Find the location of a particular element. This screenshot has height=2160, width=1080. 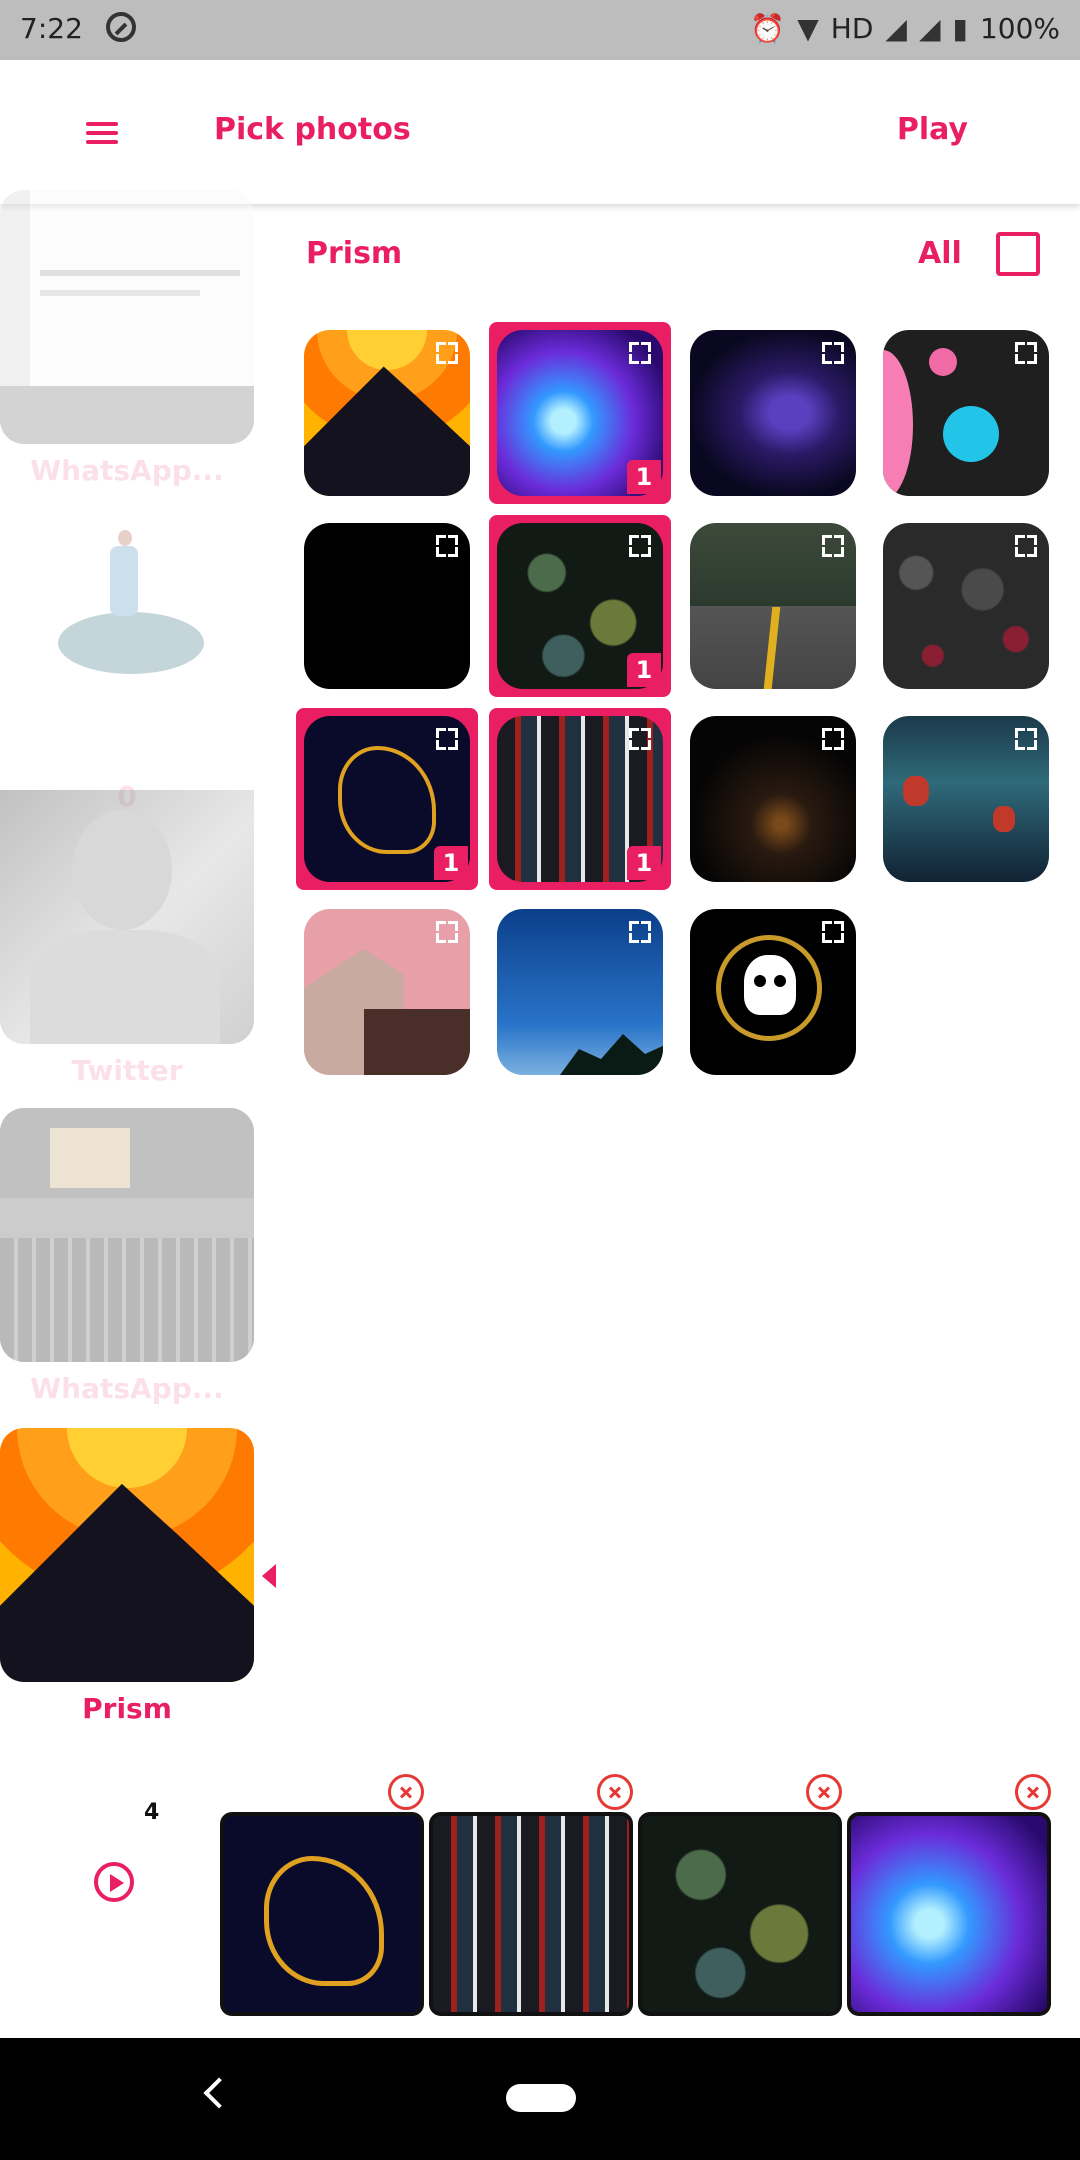

status-bar: 7:22 ⏰ ▼ HD ◢ ◢ ▮ 100% is located at coordinates (540, 30).